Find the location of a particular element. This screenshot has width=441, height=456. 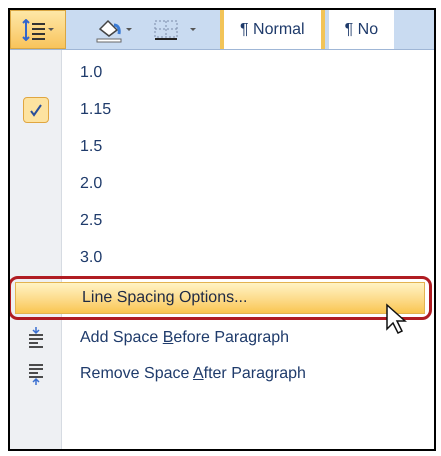

paragraph-spacing-item: Remove Space After Paragraph is located at coordinates (222, 374).